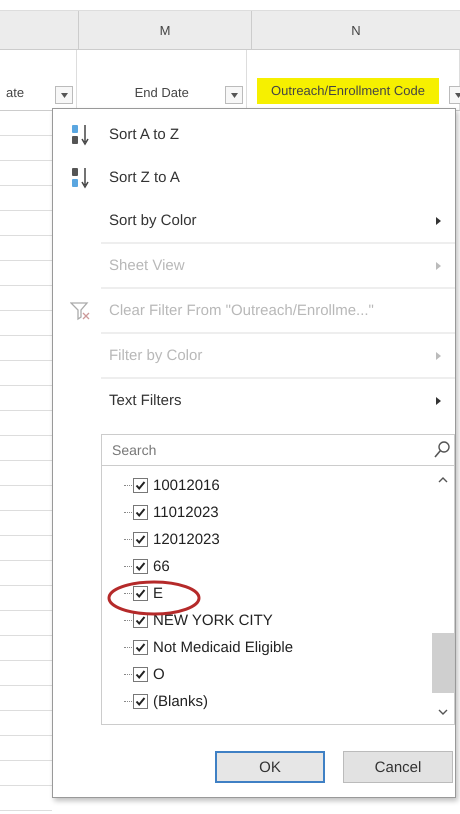 This screenshot has width=460, height=814. I want to click on value-label: 11012023, so click(186, 512).